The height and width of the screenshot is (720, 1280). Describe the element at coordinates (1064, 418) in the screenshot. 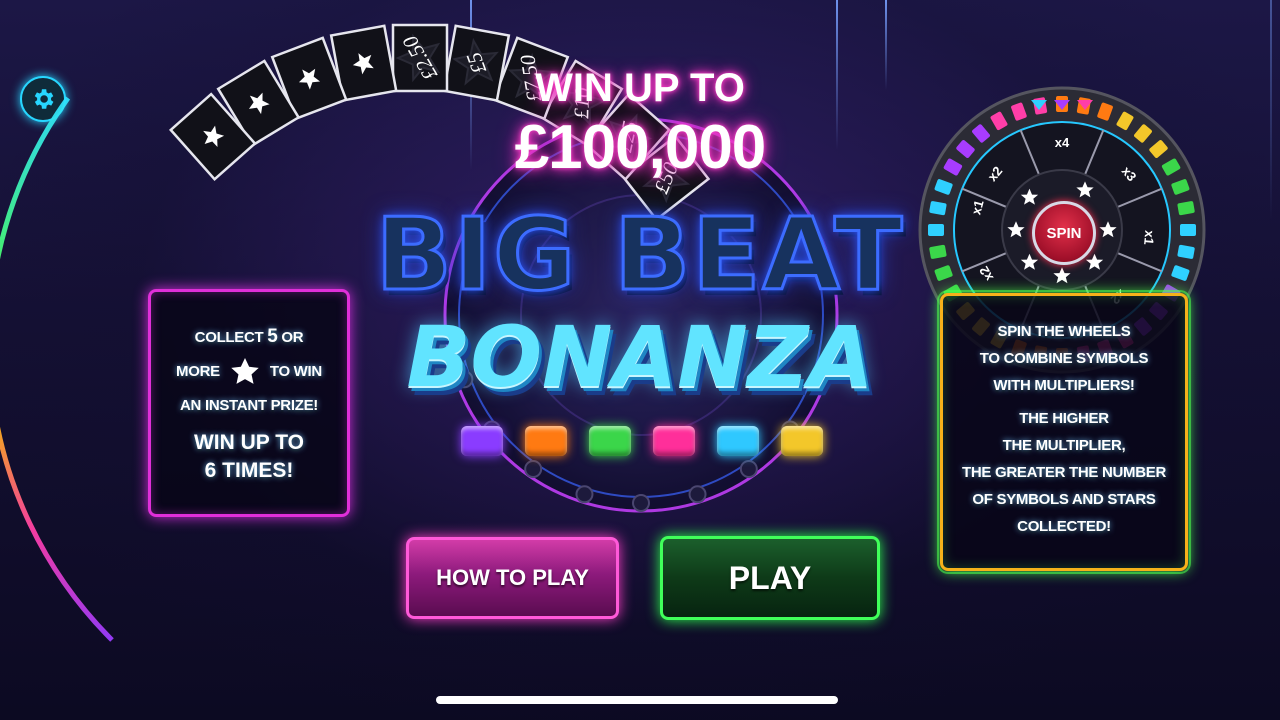

I see `info-line: THE HIGHER` at that location.